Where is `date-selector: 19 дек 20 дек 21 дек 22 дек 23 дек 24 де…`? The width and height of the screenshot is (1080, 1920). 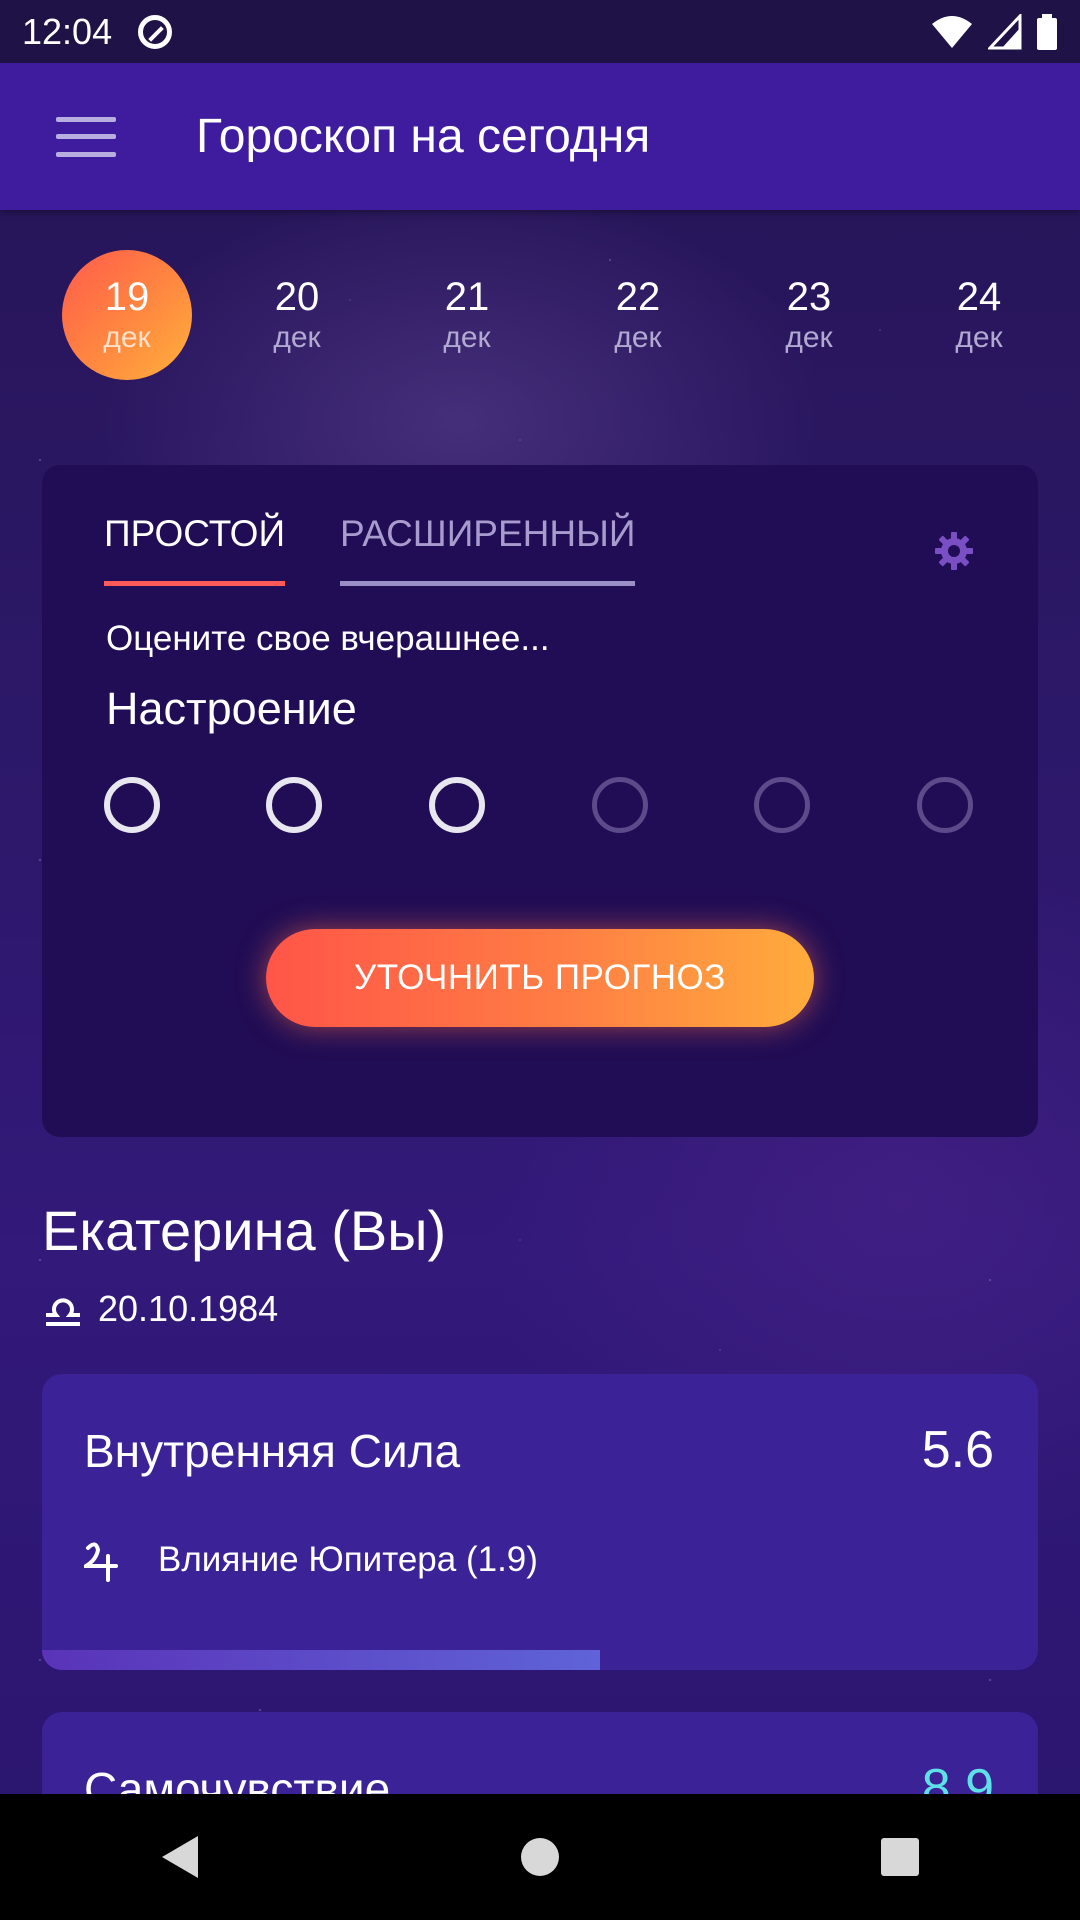
date-selector: 19 дек 20 дек 21 дек 22 дек 23 дек 24 де… is located at coordinates (540, 315).